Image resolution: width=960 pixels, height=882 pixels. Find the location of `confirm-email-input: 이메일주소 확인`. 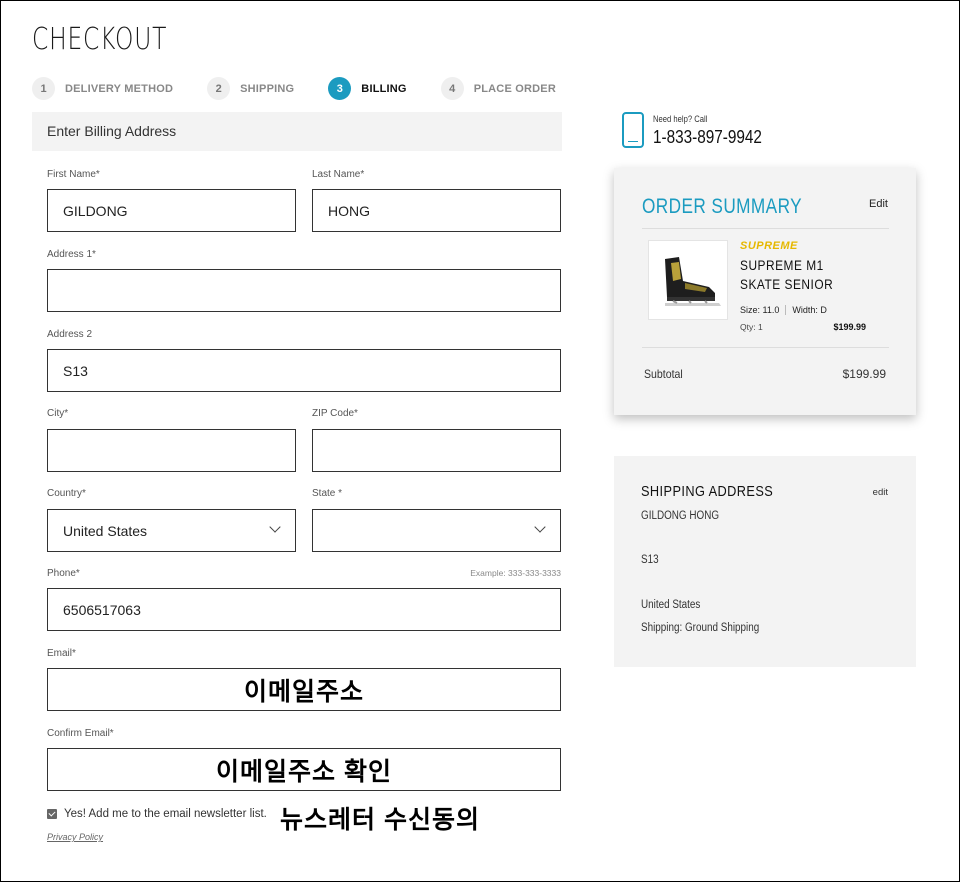

confirm-email-input: 이메일주소 확인 is located at coordinates (304, 769).